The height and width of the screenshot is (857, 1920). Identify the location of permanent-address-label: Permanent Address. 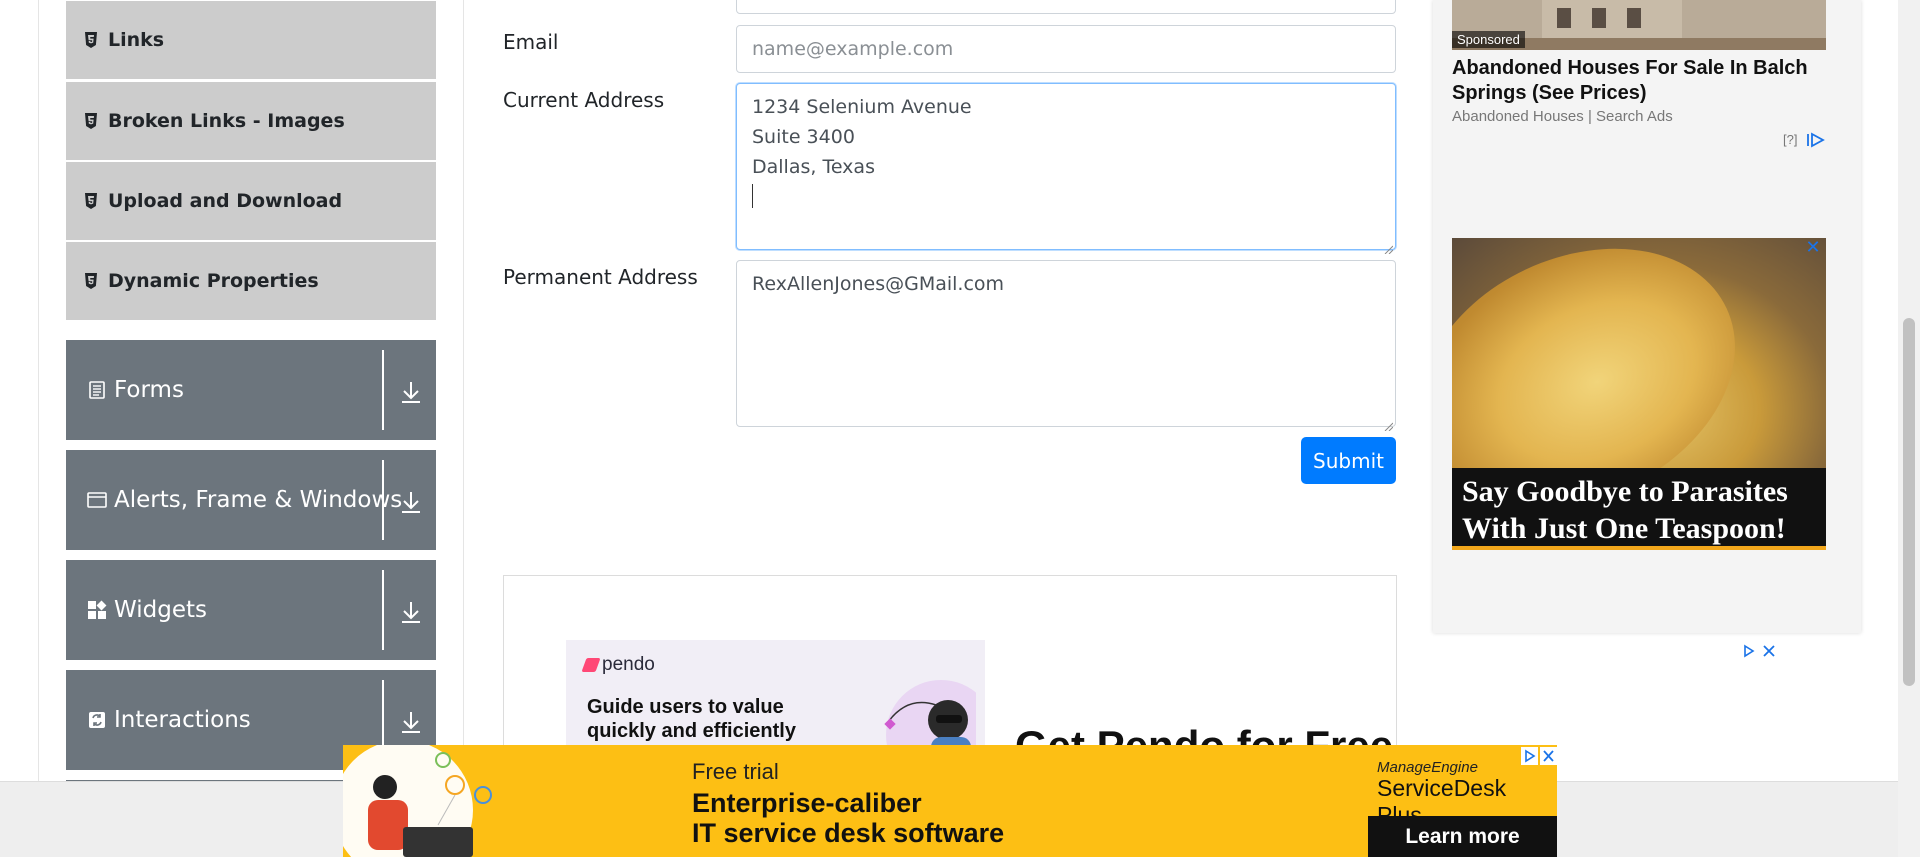
(600, 277).